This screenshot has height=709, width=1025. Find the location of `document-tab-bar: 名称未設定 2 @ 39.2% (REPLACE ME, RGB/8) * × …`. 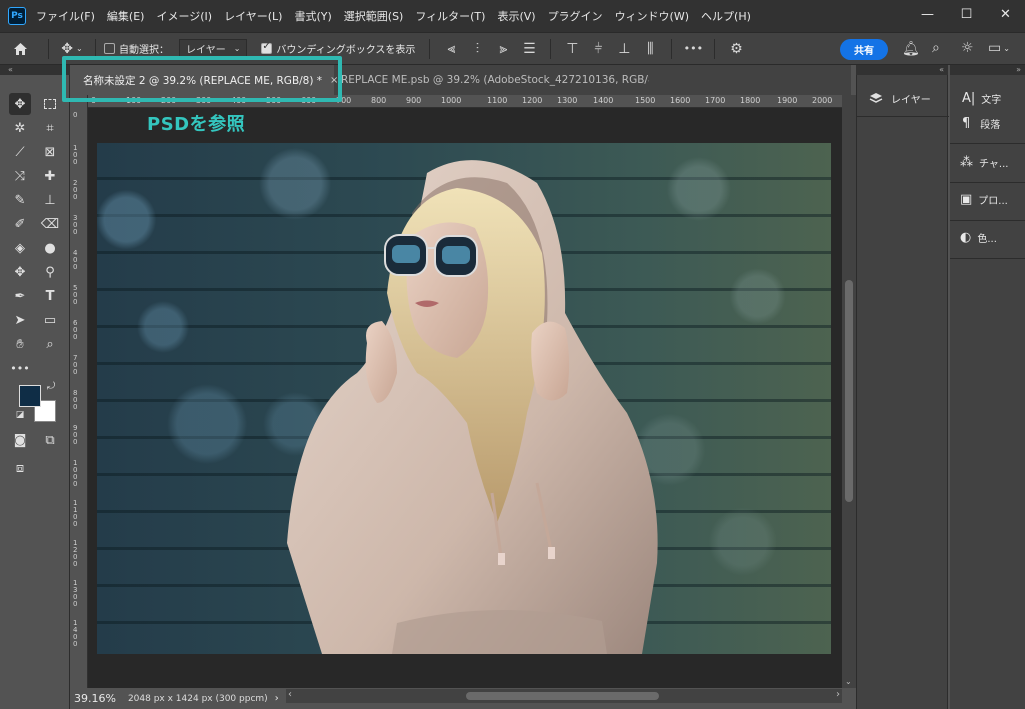

document-tab-bar: 名称未設定 2 @ 39.2% (REPLACE ME, RGB/8) * × … is located at coordinates (461, 80).